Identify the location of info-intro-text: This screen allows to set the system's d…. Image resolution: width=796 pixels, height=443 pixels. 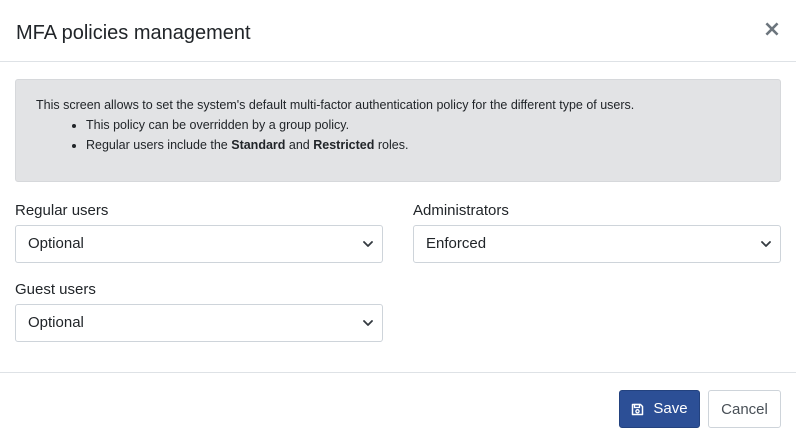
(335, 105).